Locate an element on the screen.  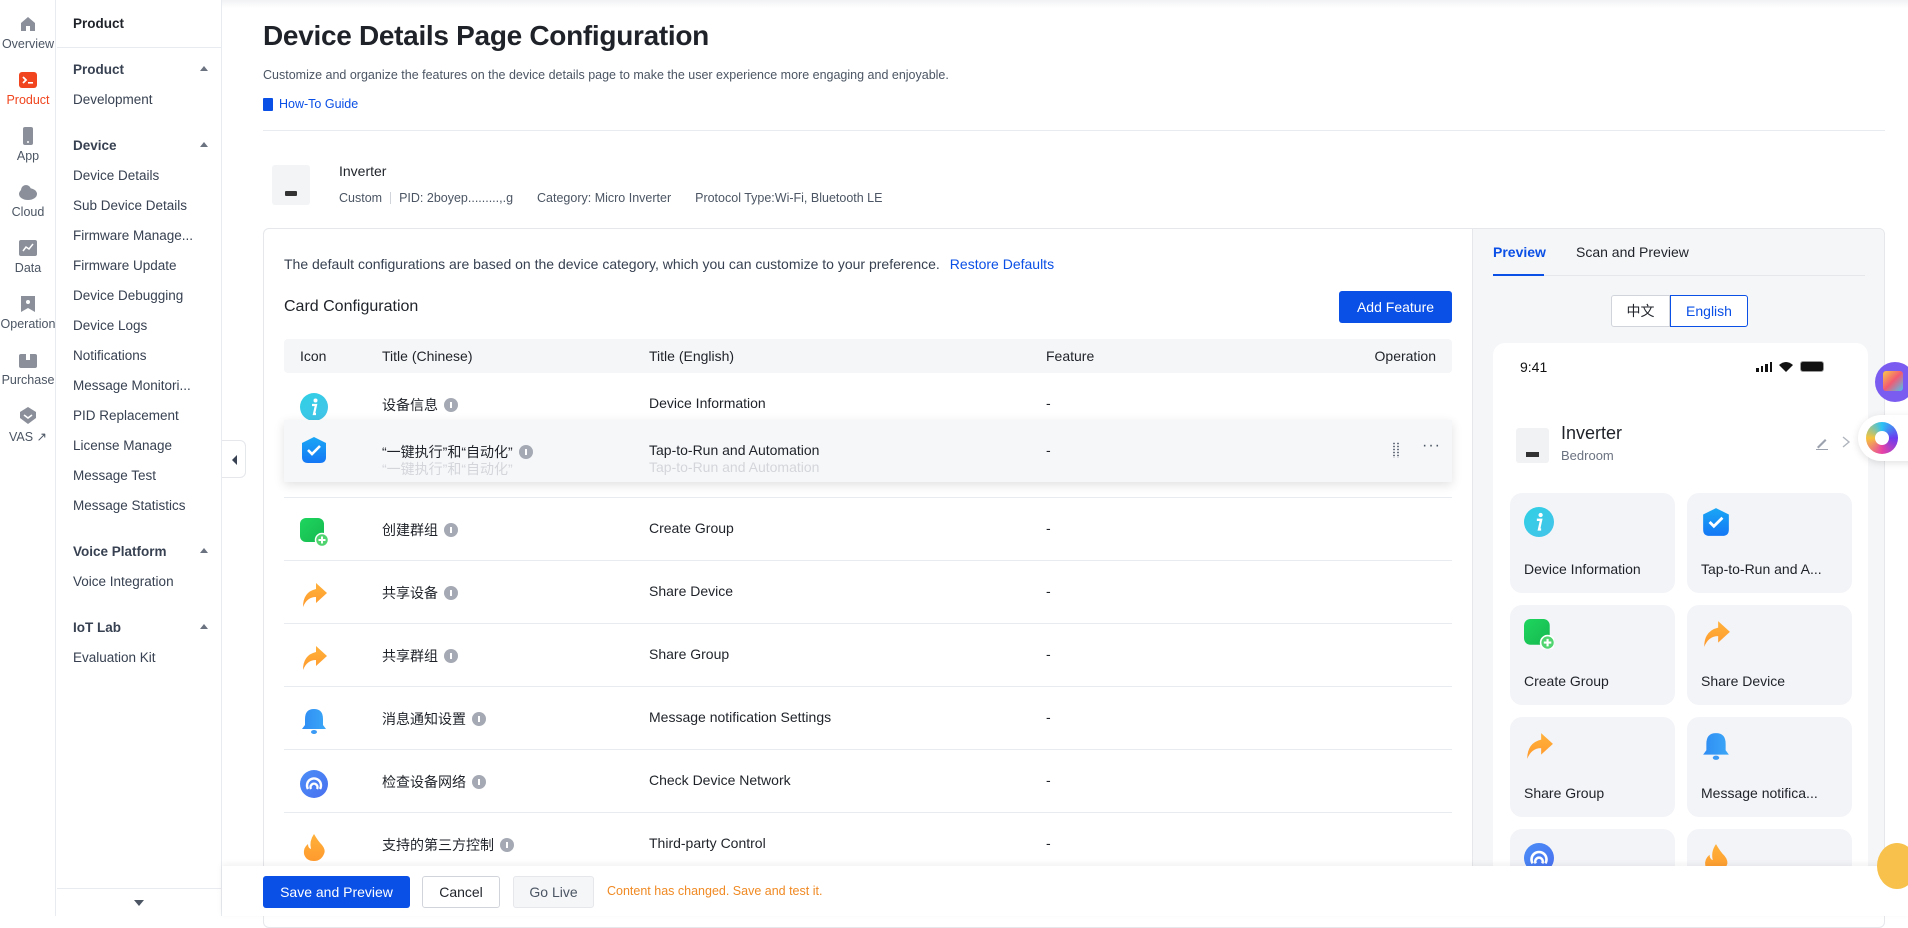
go-live-button: Go Live is located at coordinates (553, 892).